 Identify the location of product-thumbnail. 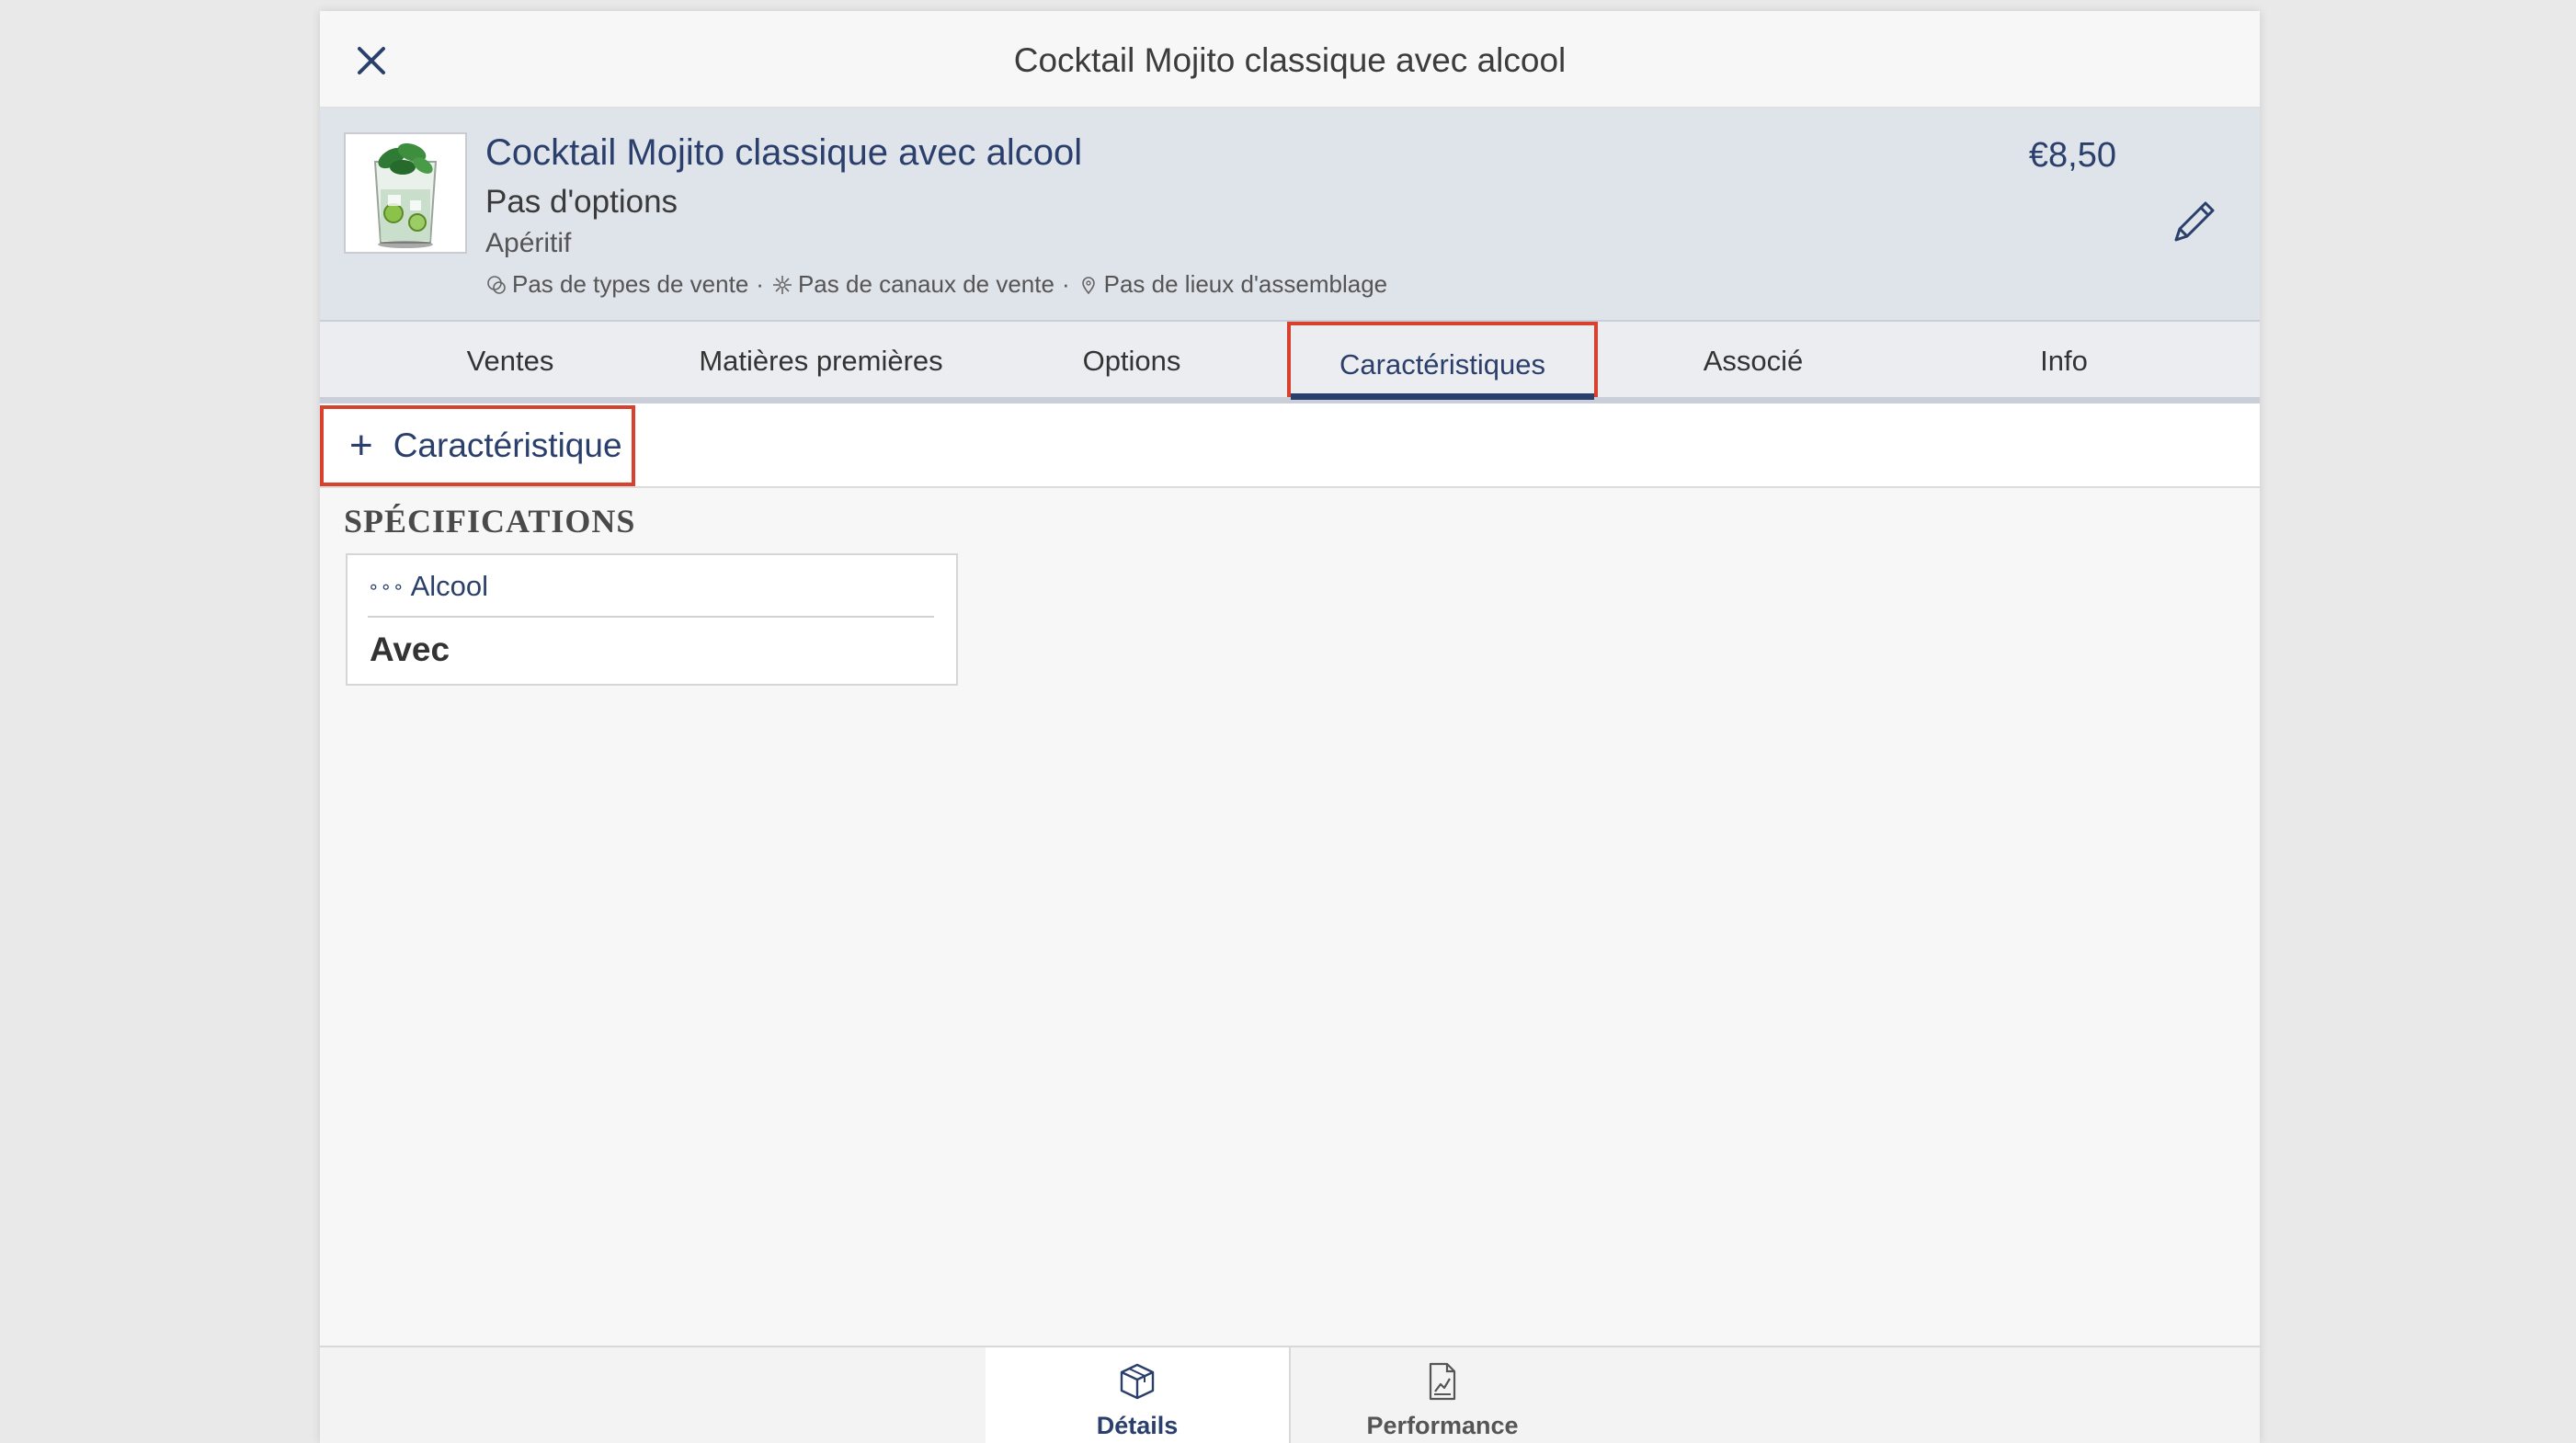
(405, 193).